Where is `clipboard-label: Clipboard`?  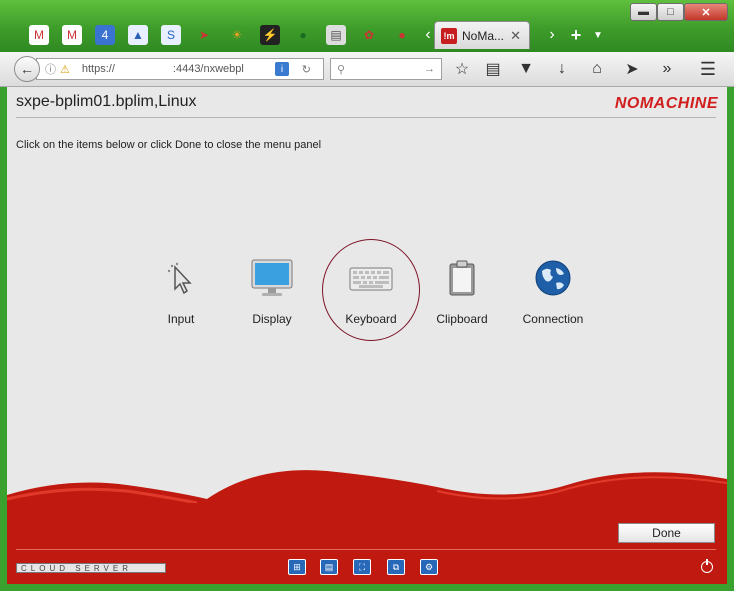
clipboard-label: Clipboard is located at coordinates (462, 319).